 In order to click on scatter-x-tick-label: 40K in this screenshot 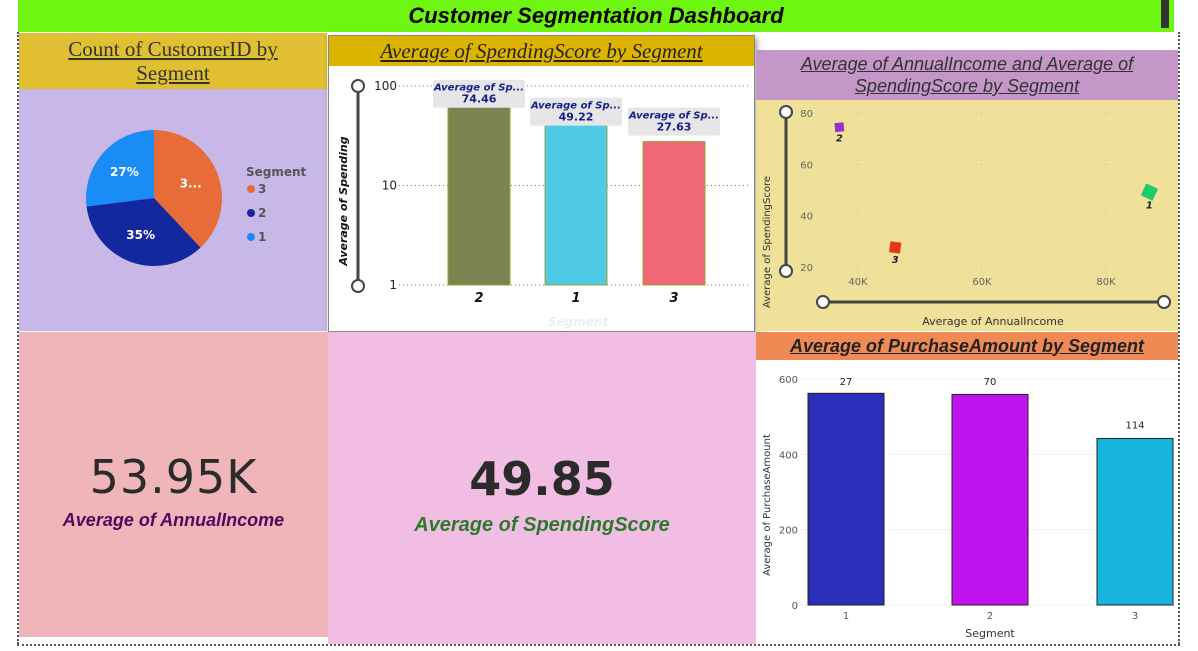, I will do `click(858, 282)`.